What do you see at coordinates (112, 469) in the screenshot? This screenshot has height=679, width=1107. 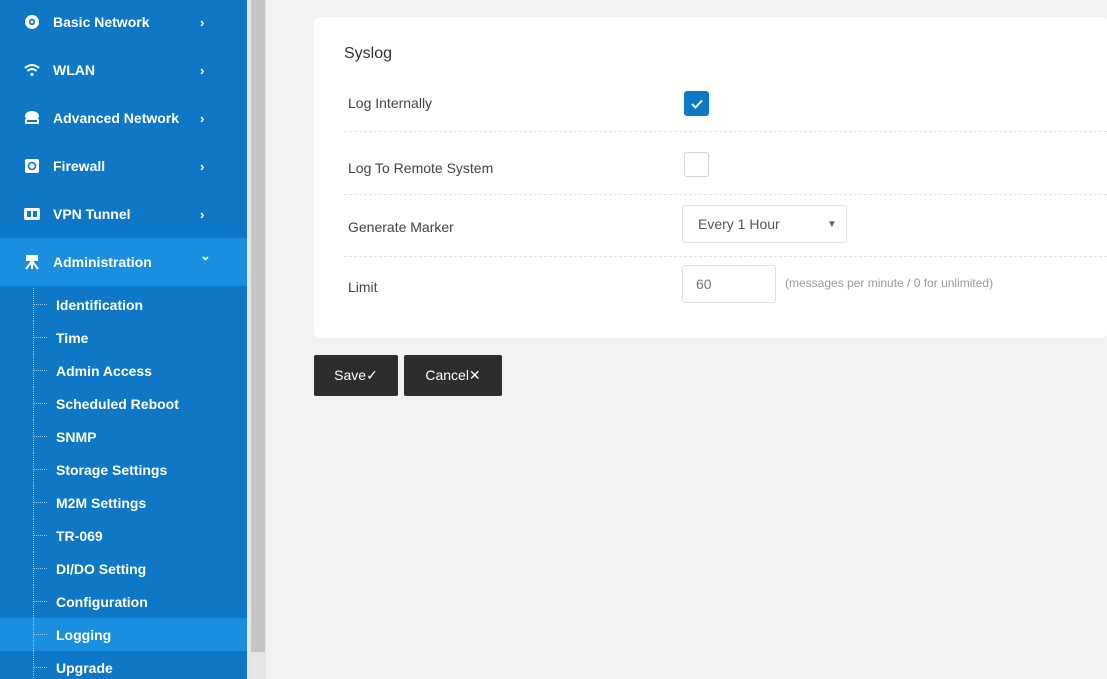 I see `sub-label: Storage Settings` at bounding box center [112, 469].